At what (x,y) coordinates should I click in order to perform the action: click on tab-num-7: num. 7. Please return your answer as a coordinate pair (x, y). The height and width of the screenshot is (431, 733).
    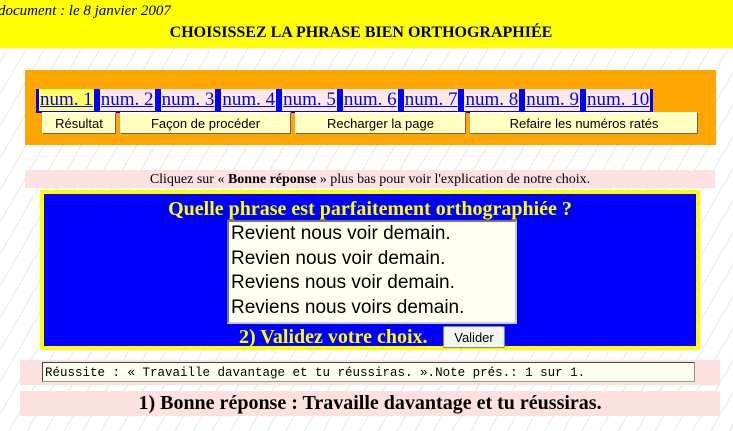
    Looking at the image, I should click on (431, 101).